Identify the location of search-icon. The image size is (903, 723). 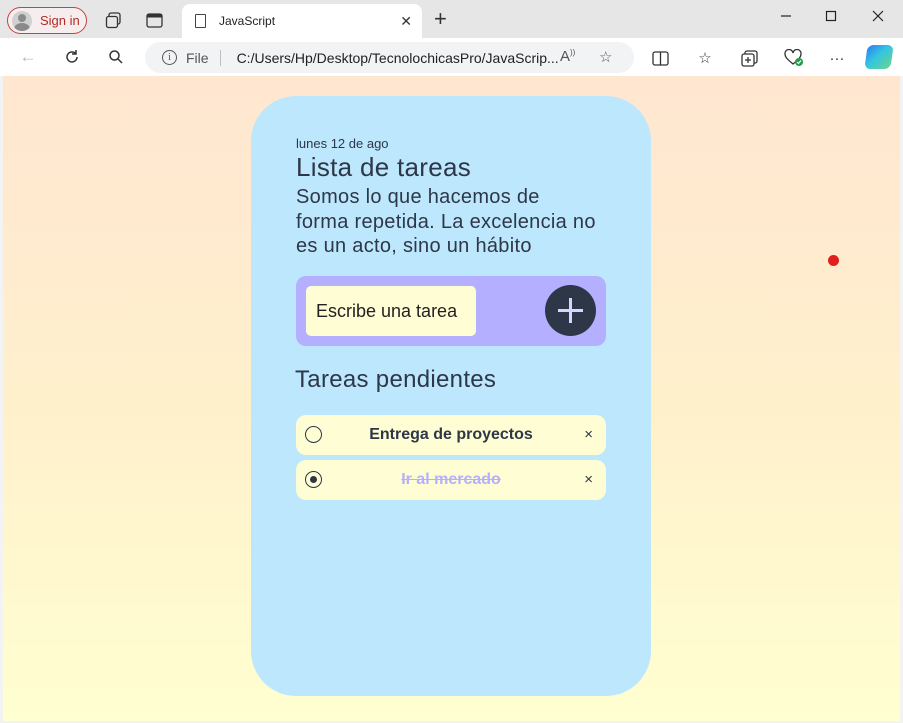
(116, 57).